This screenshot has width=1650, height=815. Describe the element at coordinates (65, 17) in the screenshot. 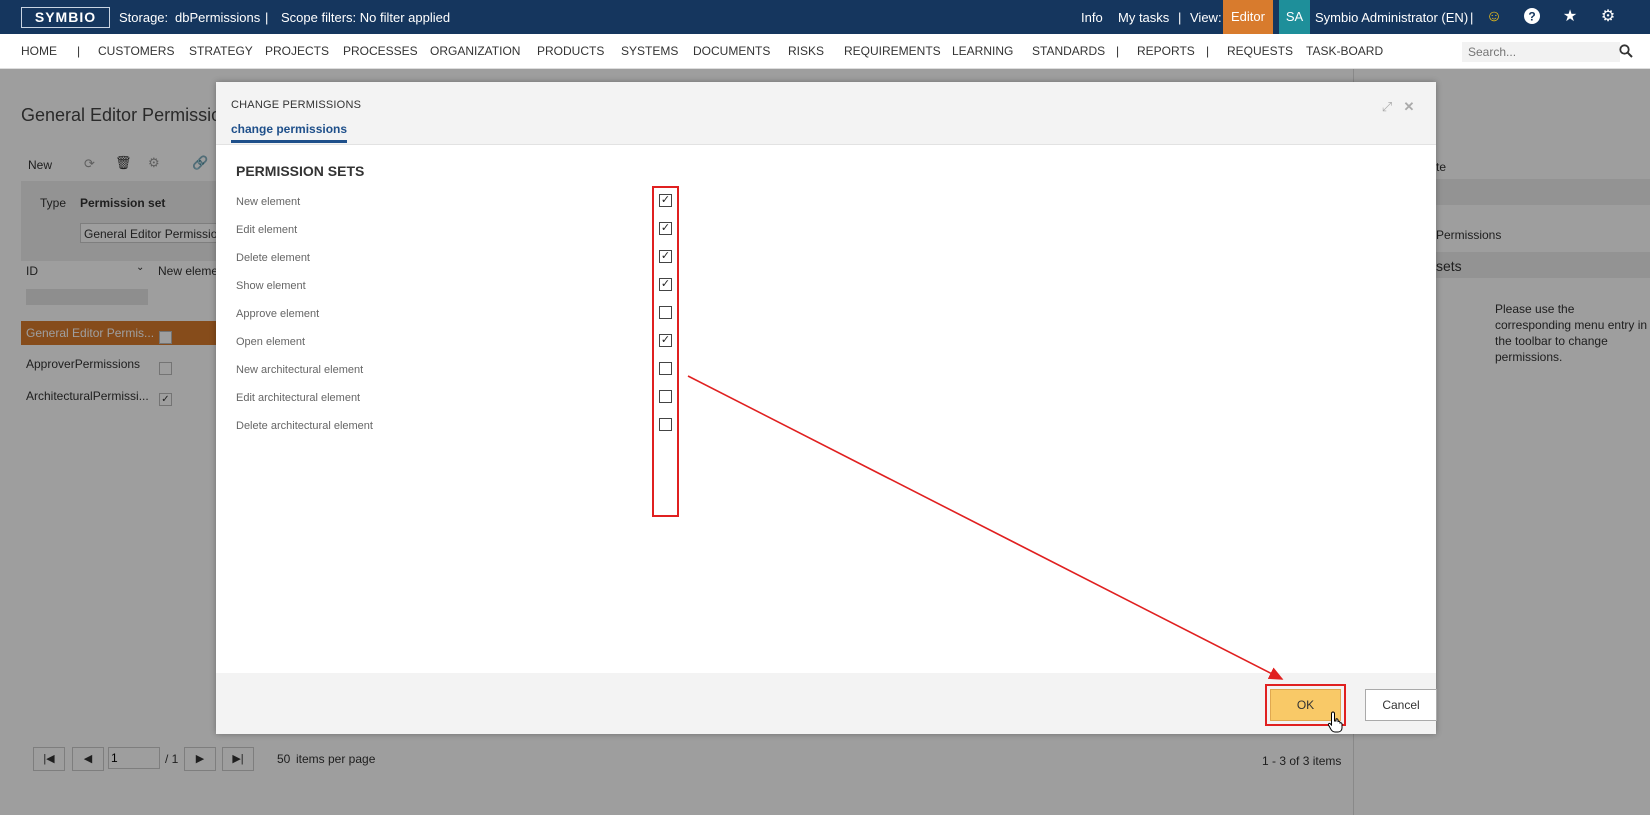

I see `symbio-logo: SYMBIO` at that location.